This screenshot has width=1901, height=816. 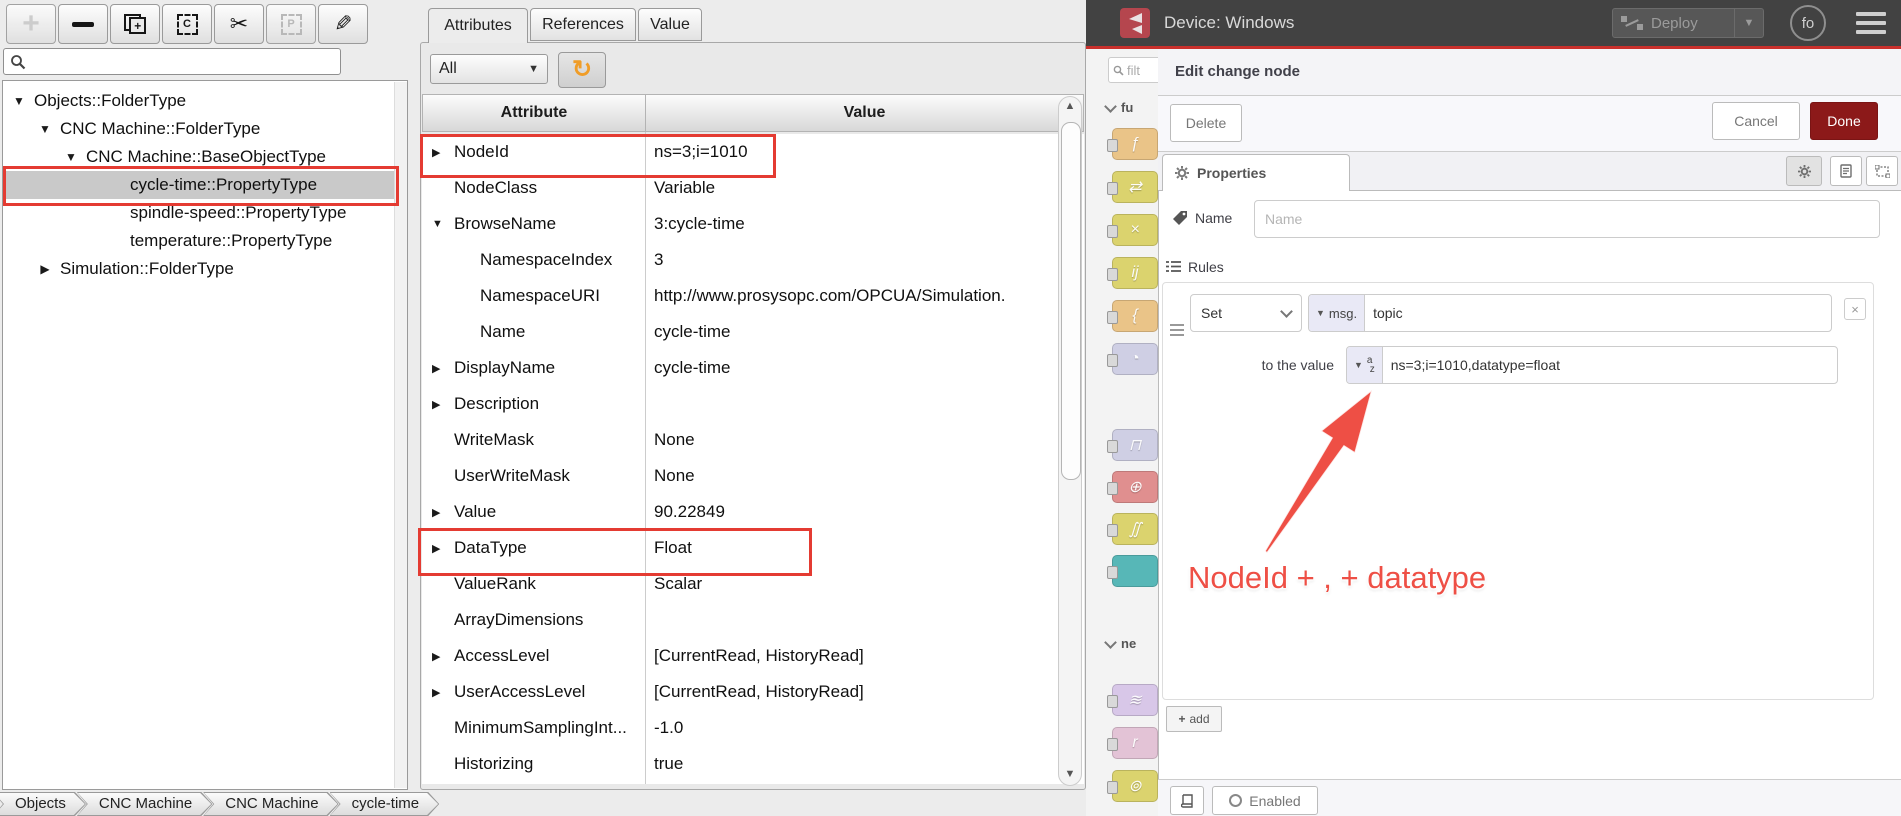 I want to click on typedinput-type-button: ▼ a z, so click(x=1365, y=365).